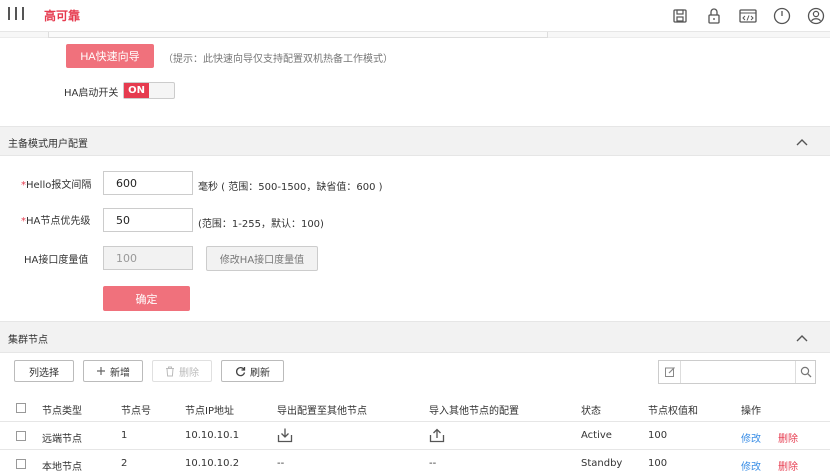 The image size is (830, 475). Describe the element at coordinates (212, 463) in the screenshot. I see `node-ip: 10.10.10.2` at that location.